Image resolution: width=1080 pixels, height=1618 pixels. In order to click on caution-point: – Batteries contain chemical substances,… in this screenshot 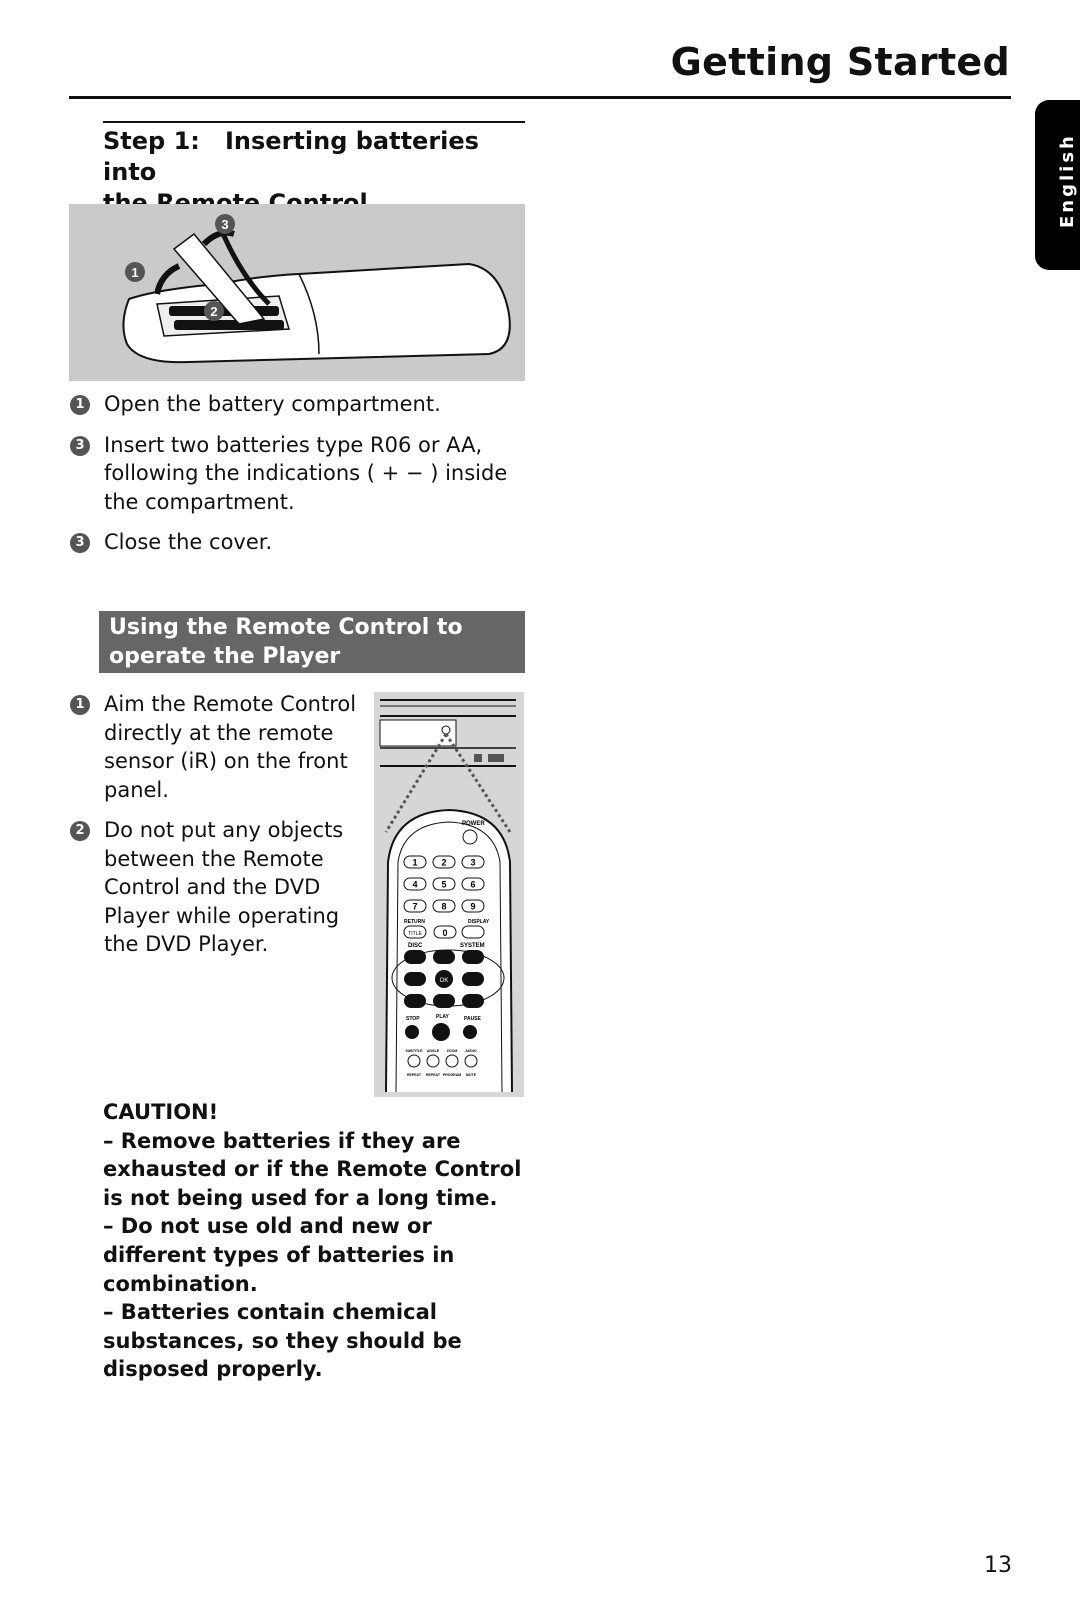, I will do `click(282, 1341)`.